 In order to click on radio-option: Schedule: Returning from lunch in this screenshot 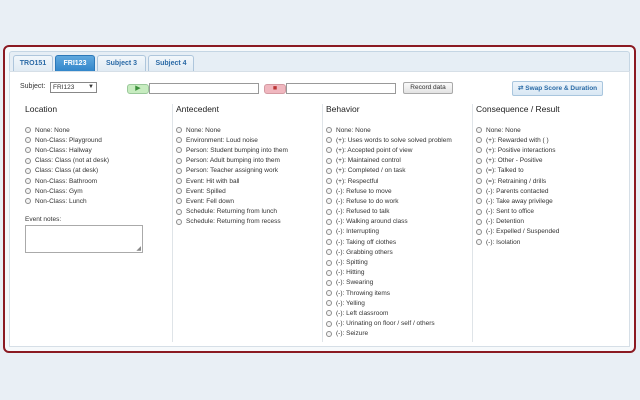, I will do `click(247, 212)`.